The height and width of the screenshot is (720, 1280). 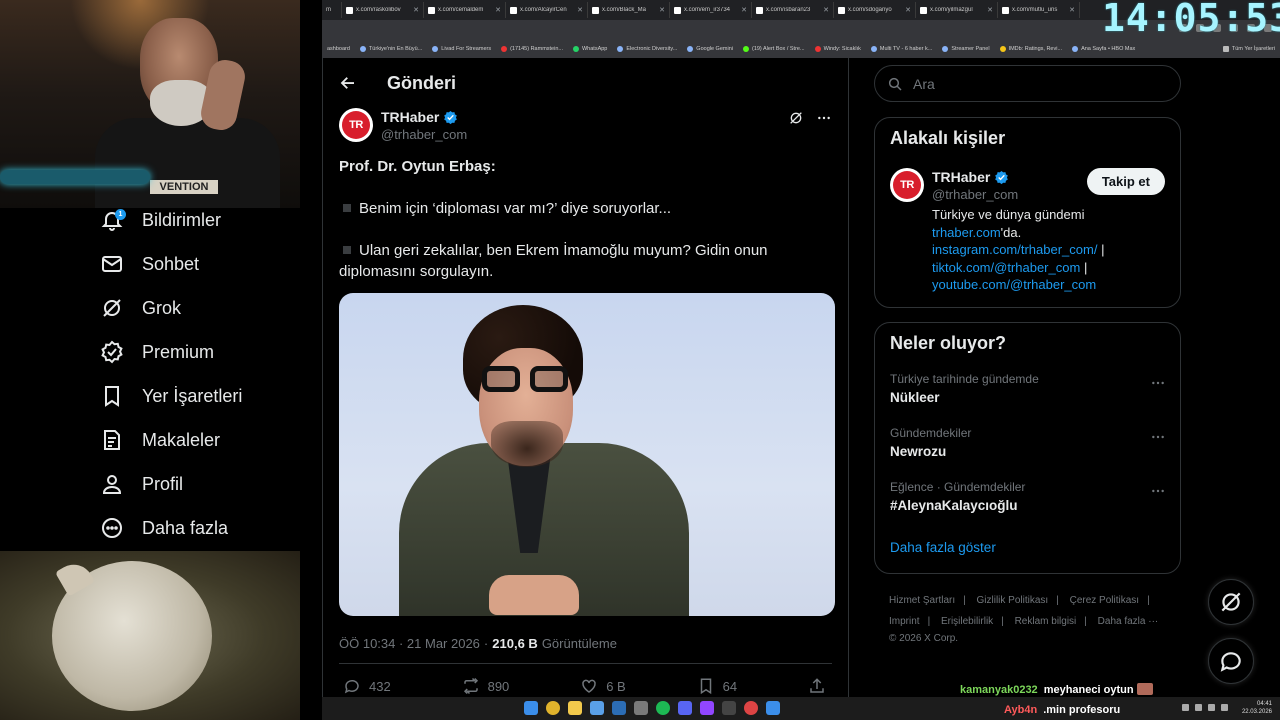 What do you see at coordinates (383, 10) in the screenshot?
I see `browser-tab: x.com/raskolibov ✕` at bounding box center [383, 10].